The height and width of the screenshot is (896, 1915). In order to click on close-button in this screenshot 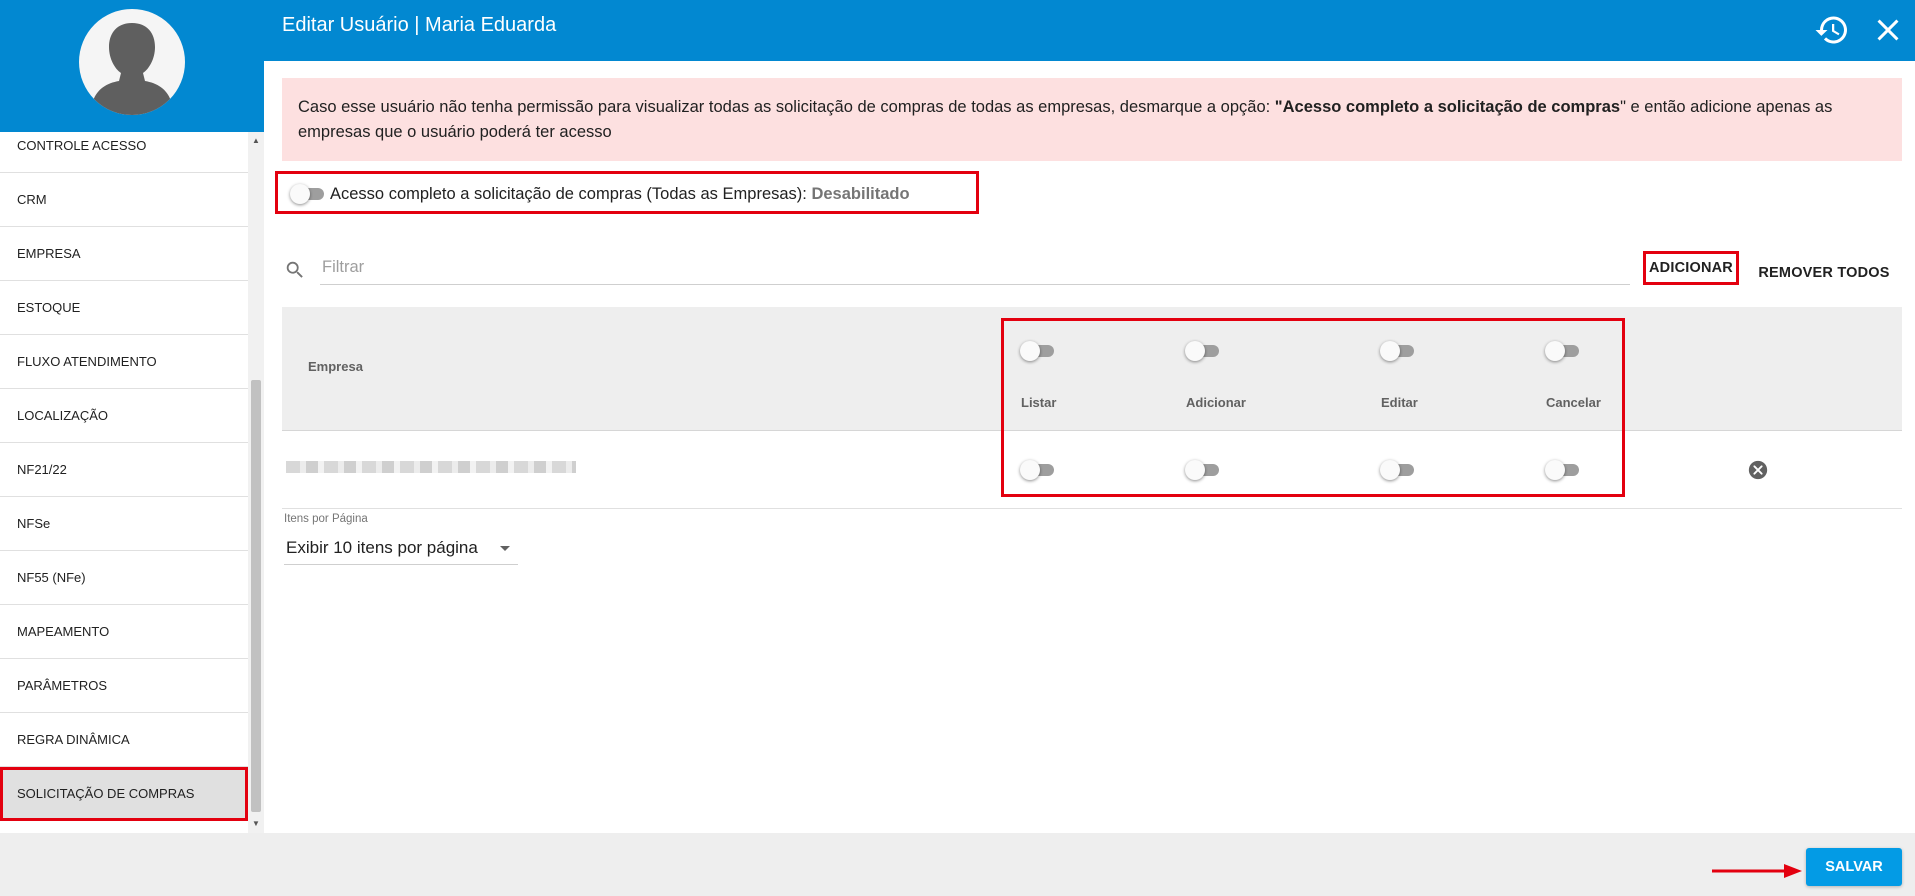, I will do `click(1888, 30)`.